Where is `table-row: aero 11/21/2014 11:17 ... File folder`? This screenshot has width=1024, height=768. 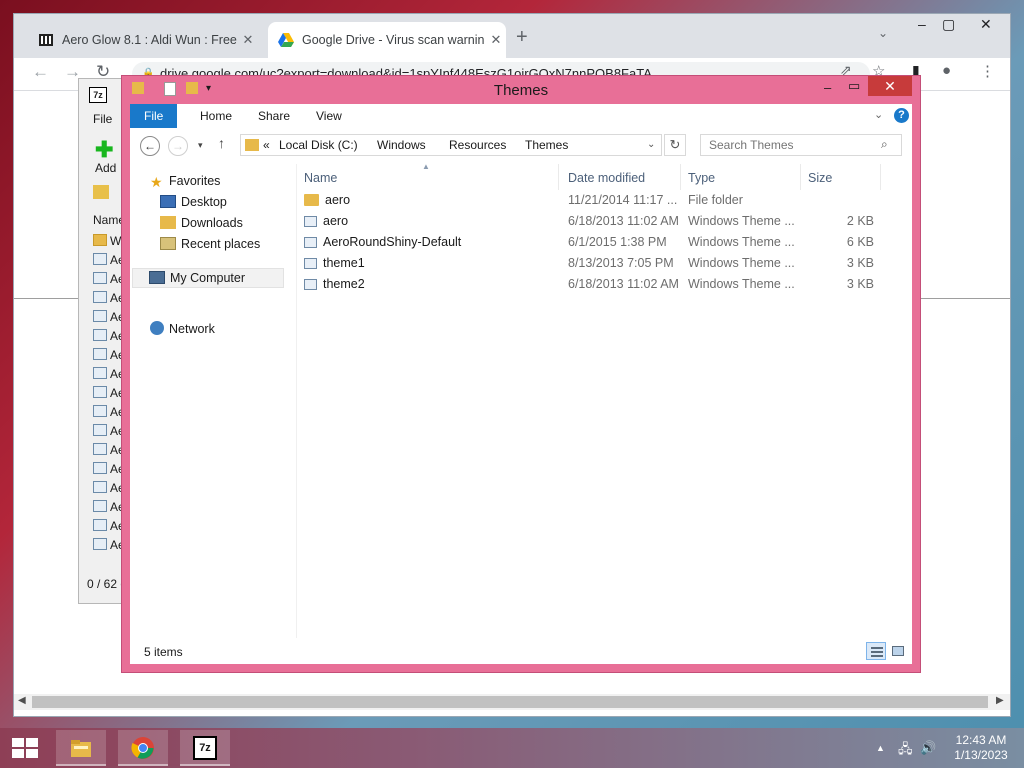 table-row: aero 11/21/2014 11:17 ... File folder is located at coordinates (604, 200).